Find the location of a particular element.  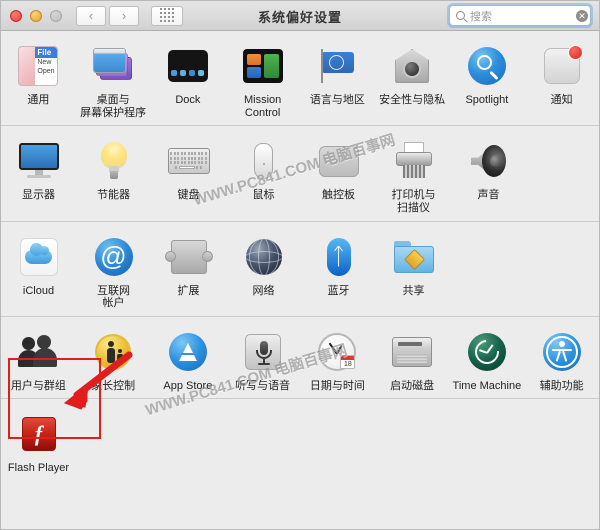

pref-item-startup-disk: 启动磁盘 is located at coordinates (412, 360).